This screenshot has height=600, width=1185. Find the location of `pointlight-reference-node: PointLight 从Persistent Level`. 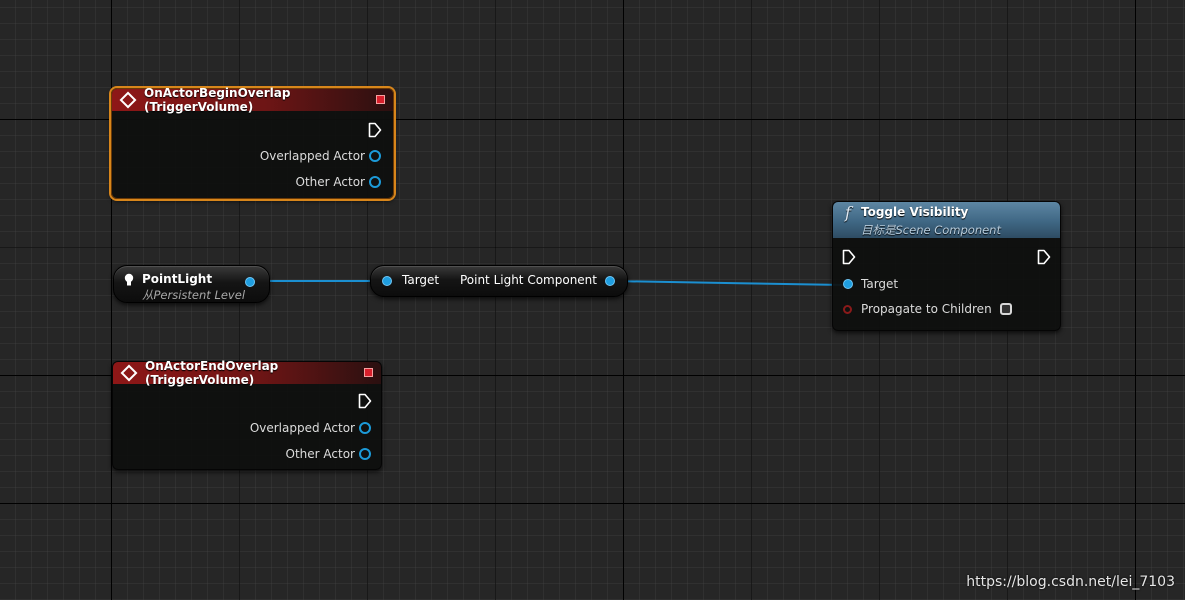

pointlight-reference-node: PointLight 从Persistent Level is located at coordinates (191, 284).